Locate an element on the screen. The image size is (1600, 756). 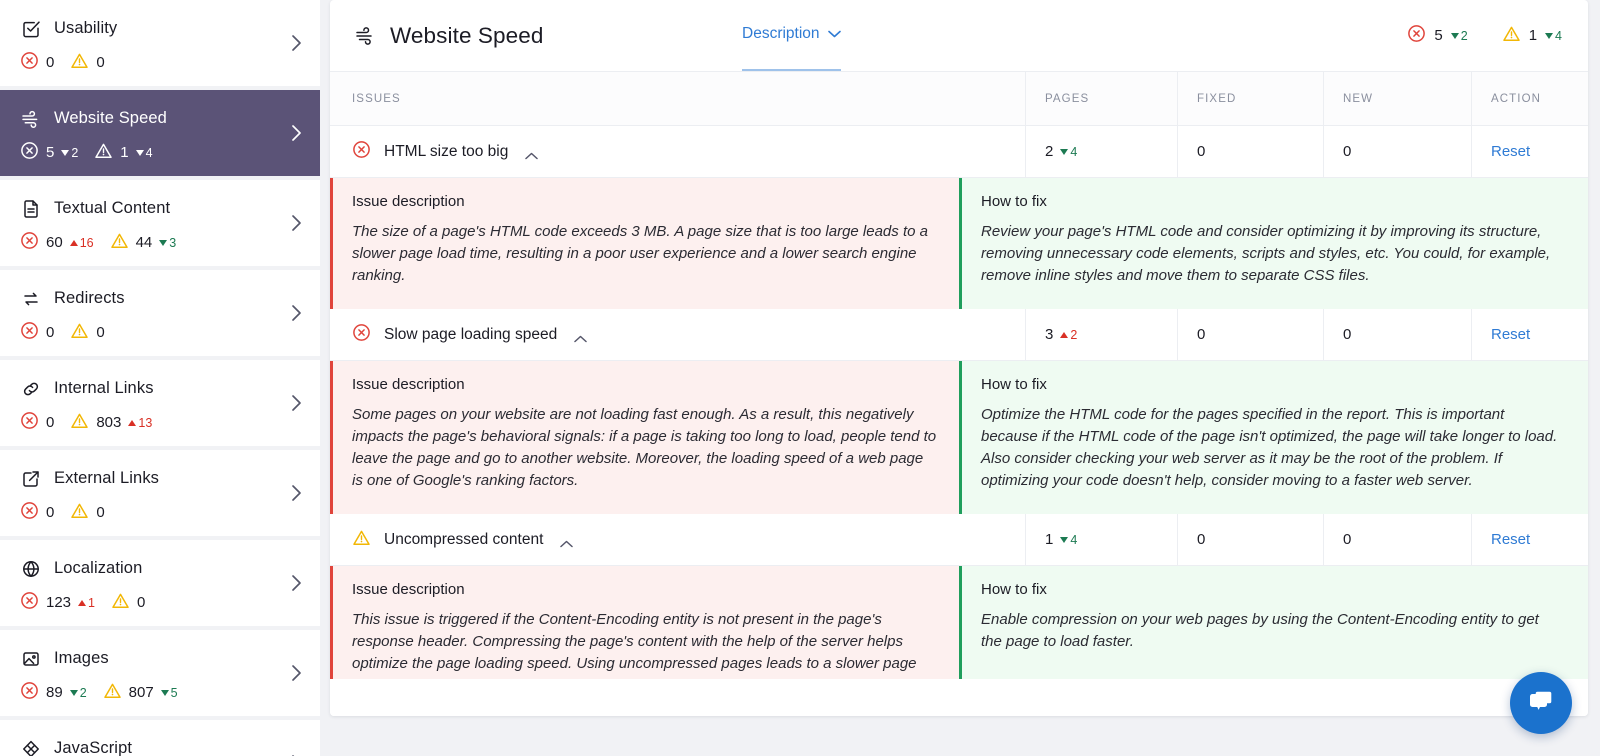
delta-value: 16 is located at coordinates (86, 242).